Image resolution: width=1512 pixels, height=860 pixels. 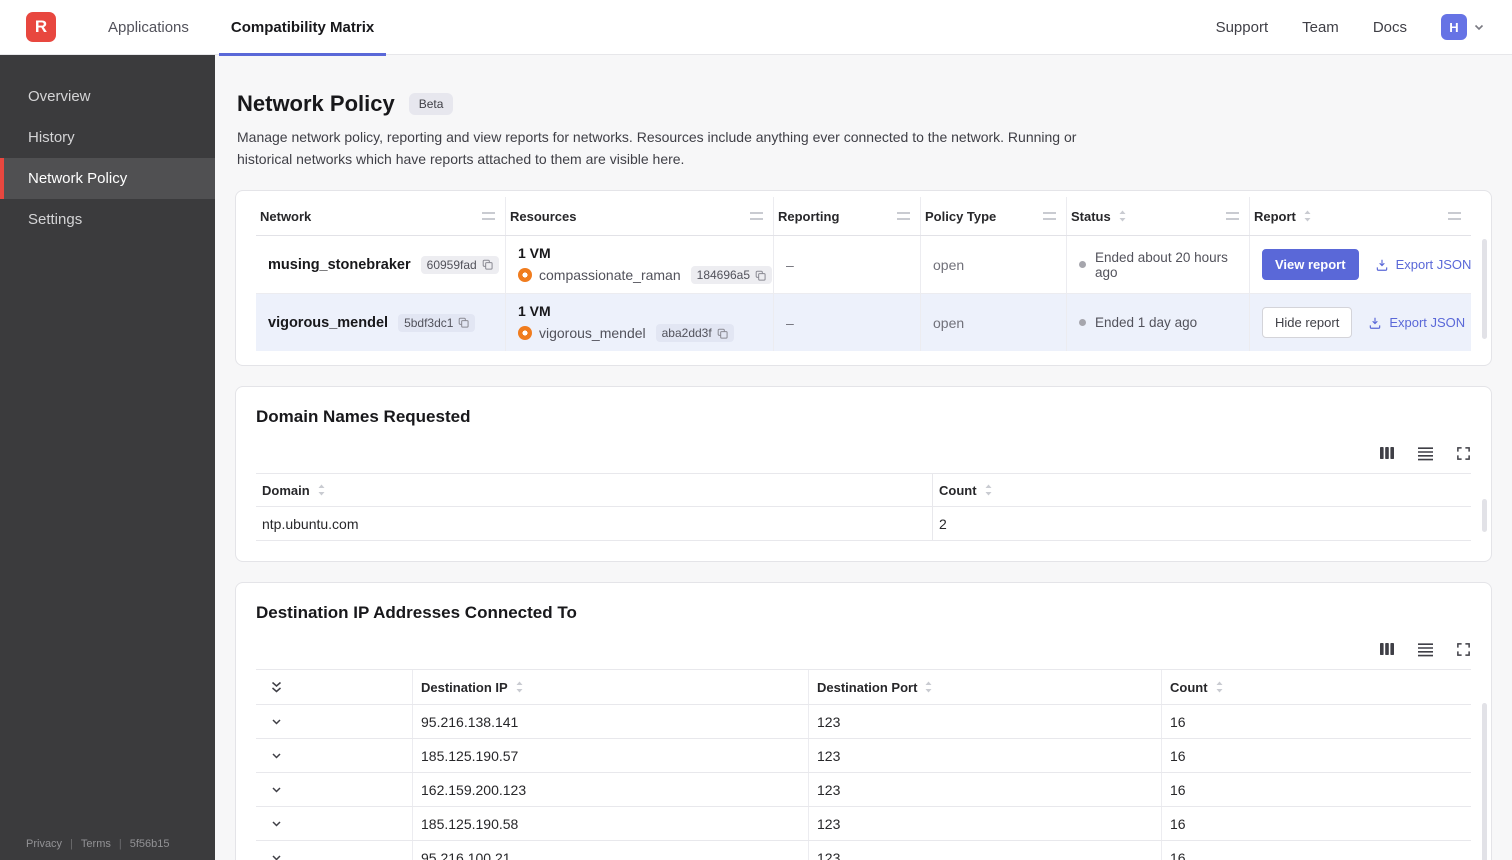 I want to click on policy-type-cell: open, so click(x=994, y=323).